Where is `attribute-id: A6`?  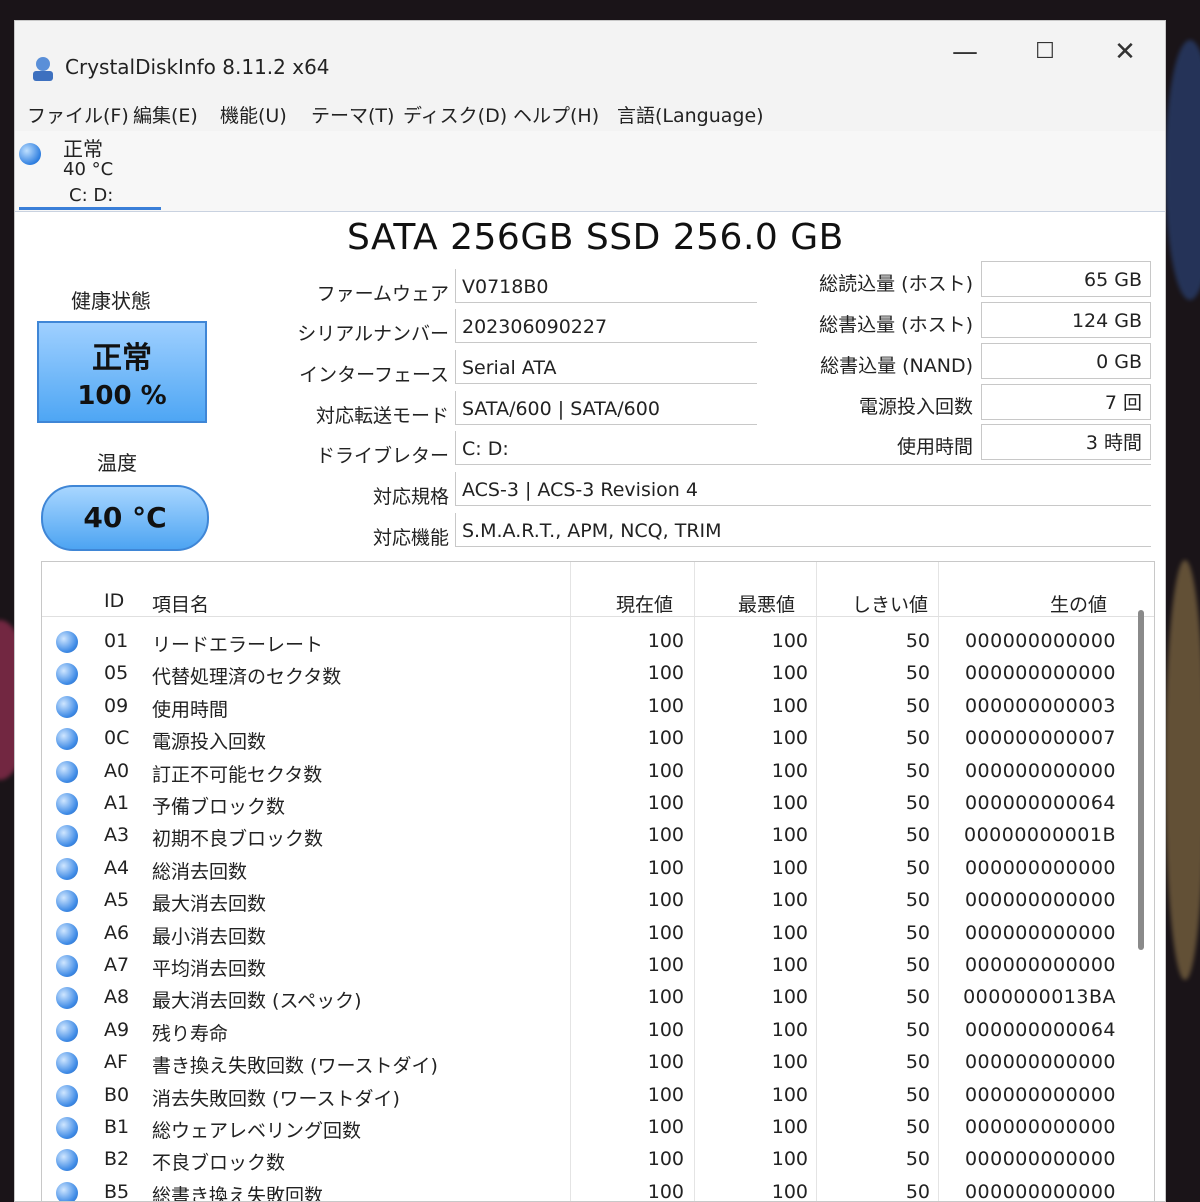 attribute-id: A6 is located at coordinates (117, 932).